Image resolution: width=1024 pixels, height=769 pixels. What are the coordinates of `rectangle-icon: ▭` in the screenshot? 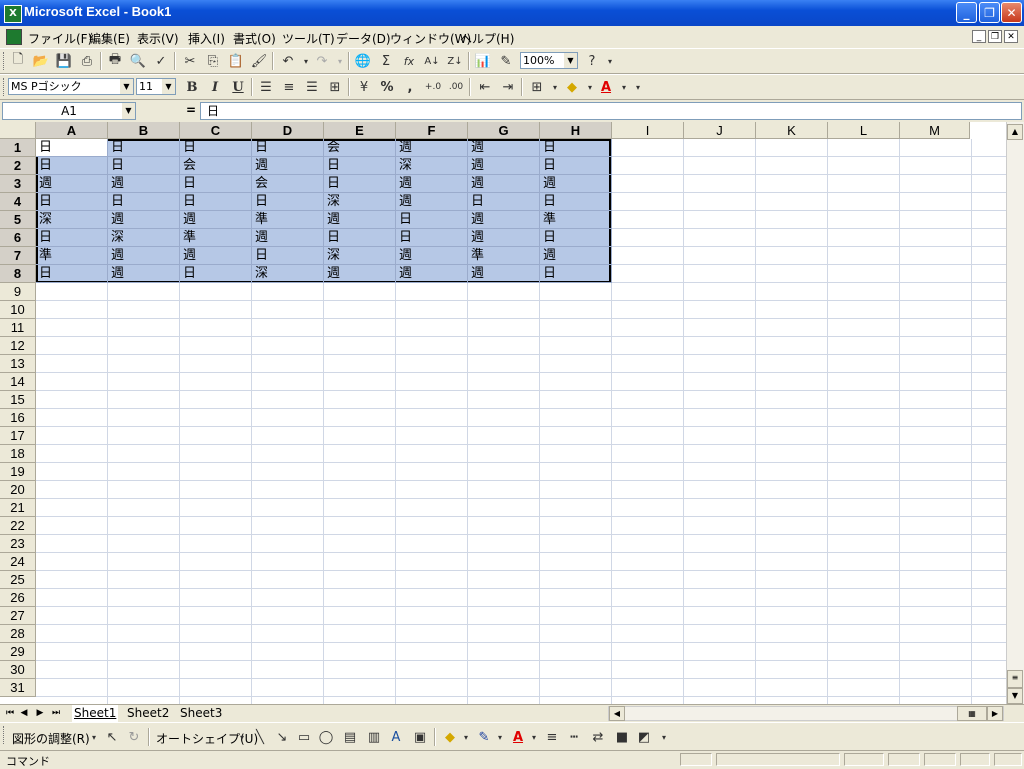 It's located at (304, 737).